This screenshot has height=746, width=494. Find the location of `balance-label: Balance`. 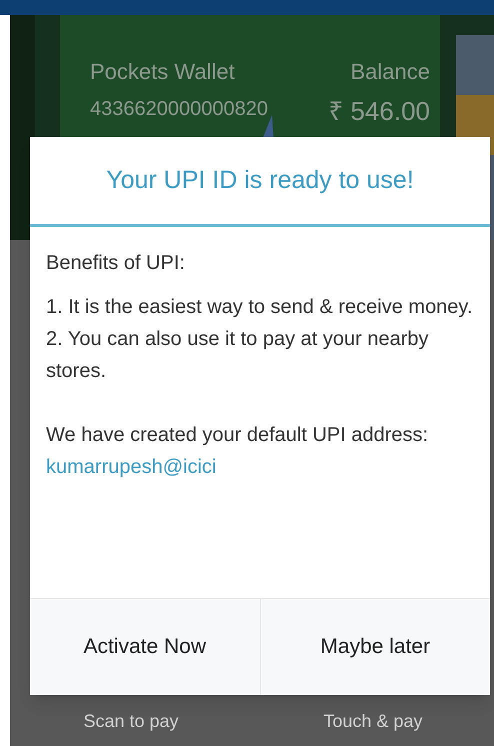

balance-label: Balance is located at coordinates (390, 72).